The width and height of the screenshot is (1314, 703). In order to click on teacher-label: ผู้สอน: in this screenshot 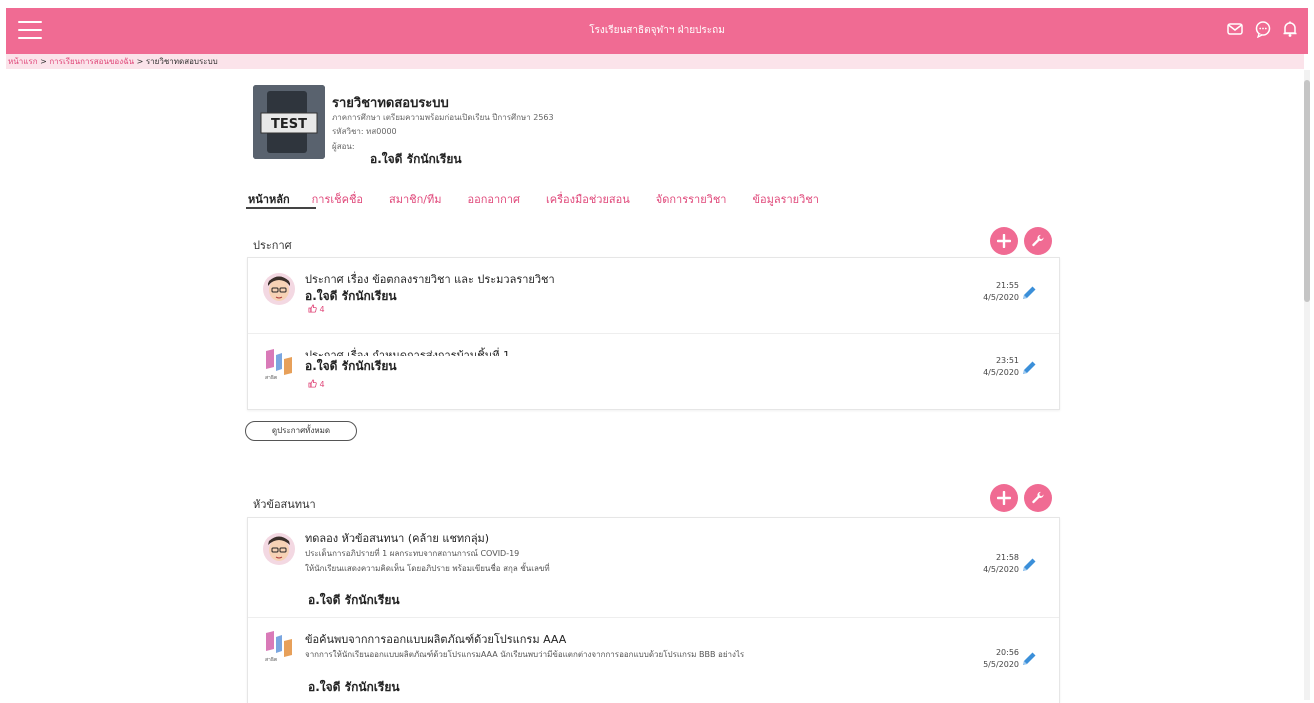, I will do `click(343, 146)`.